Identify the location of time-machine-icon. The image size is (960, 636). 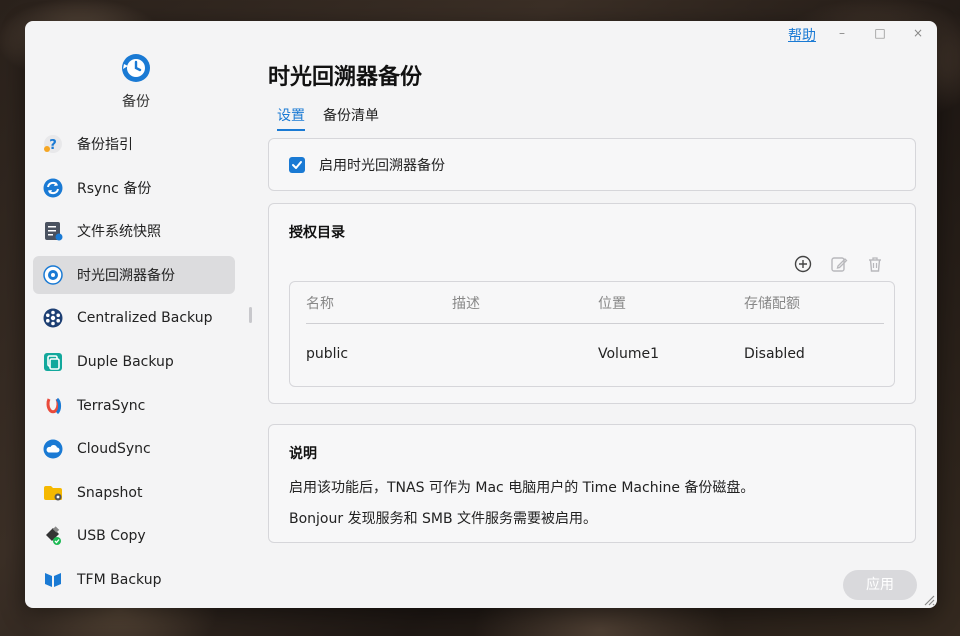
(53, 275).